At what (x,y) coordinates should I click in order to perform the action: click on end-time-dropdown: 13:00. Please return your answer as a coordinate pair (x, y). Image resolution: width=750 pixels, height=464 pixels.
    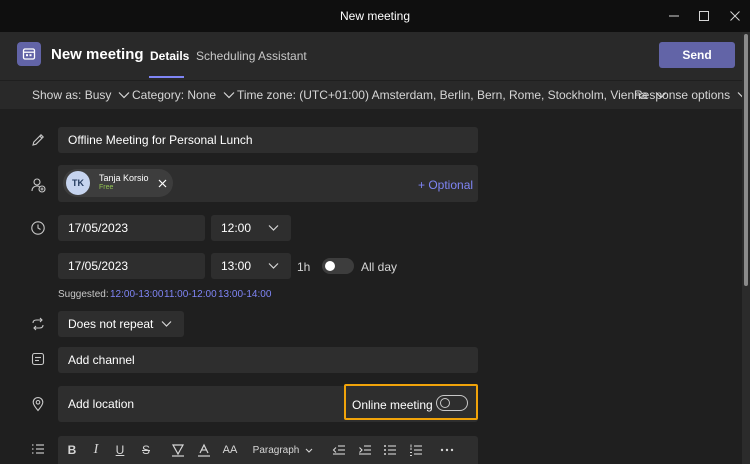
    Looking at the image, I should click on (251, 266).